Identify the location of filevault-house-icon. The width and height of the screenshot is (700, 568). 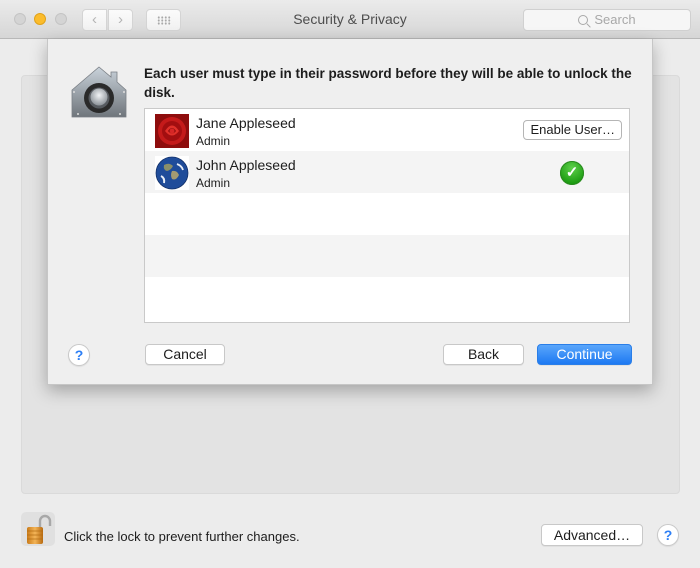
(99, 92).